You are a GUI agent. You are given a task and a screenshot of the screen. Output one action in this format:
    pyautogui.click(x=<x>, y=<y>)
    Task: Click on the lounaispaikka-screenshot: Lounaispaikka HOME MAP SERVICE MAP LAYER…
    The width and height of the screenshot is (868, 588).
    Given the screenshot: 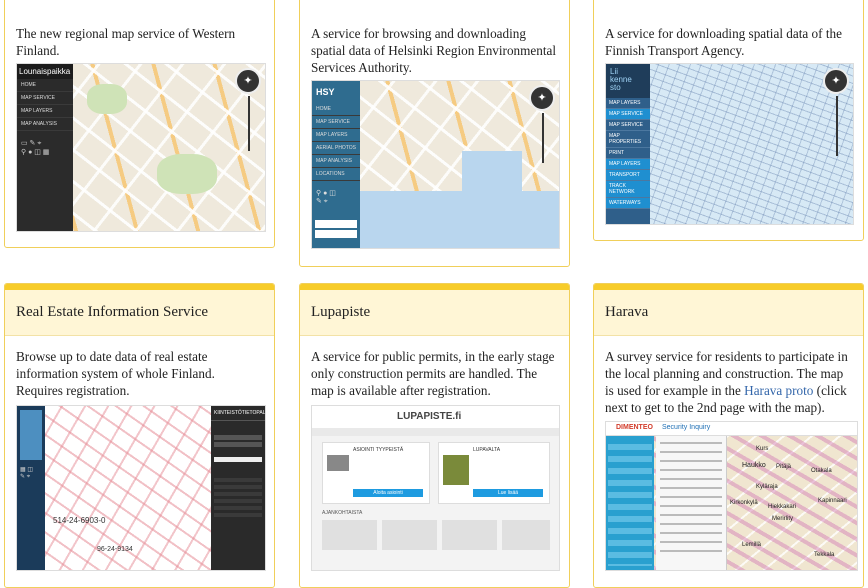 What is the action you would take?
    pyautogui.click(x=141, y=147)
    